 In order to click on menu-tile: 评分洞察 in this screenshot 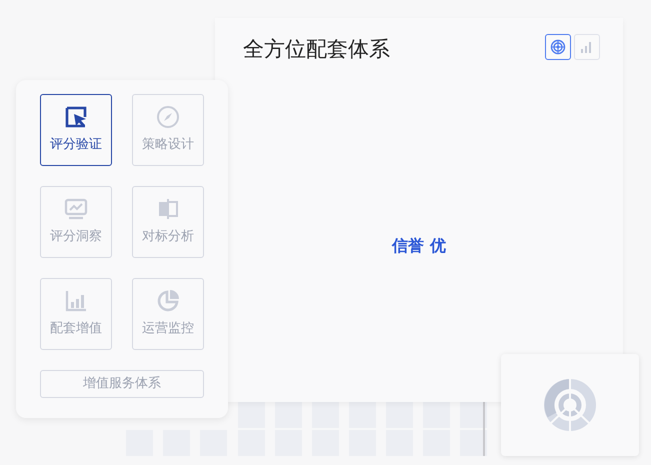, I will do `click(76, 222)`.